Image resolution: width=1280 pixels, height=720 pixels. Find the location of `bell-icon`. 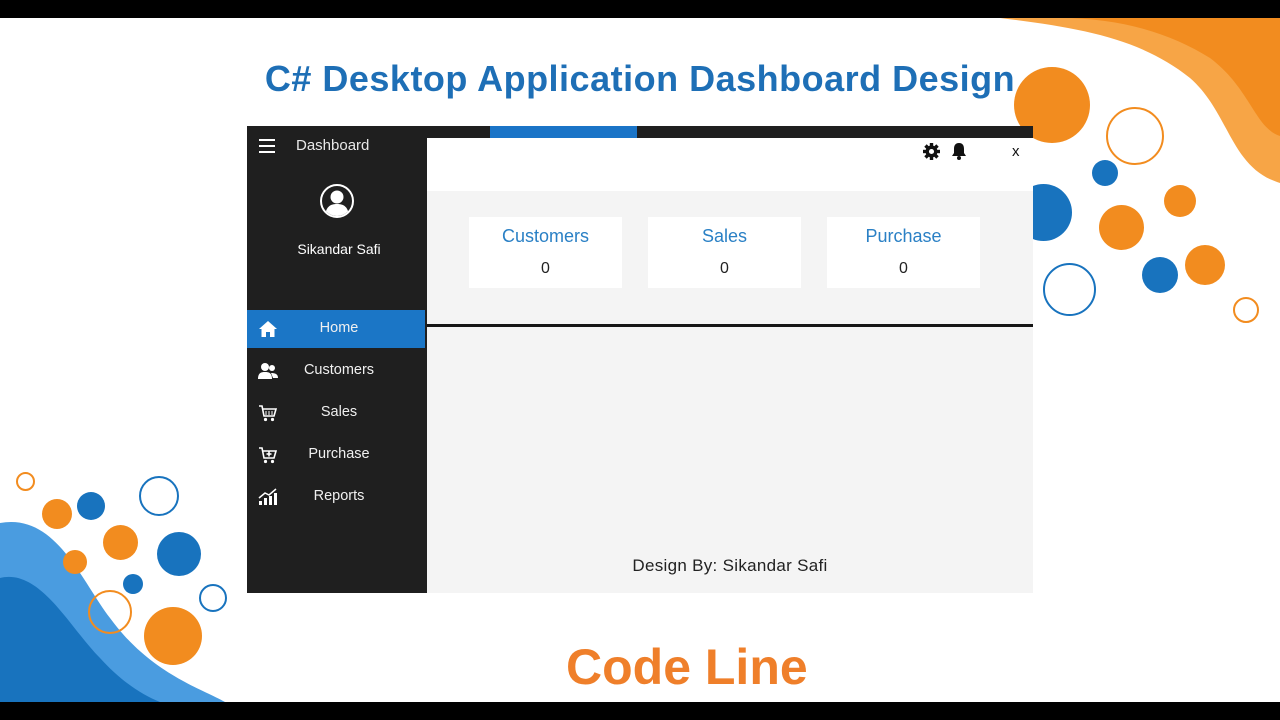

bell-icon is located at coordinates (959, 151).